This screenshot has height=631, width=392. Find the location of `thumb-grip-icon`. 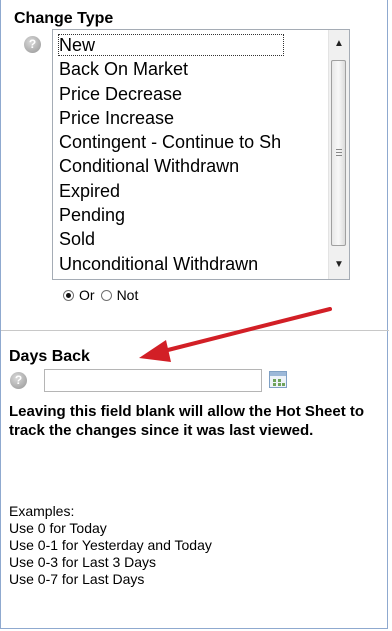

thumb-grip-icon is located at coordinates (339, 152).